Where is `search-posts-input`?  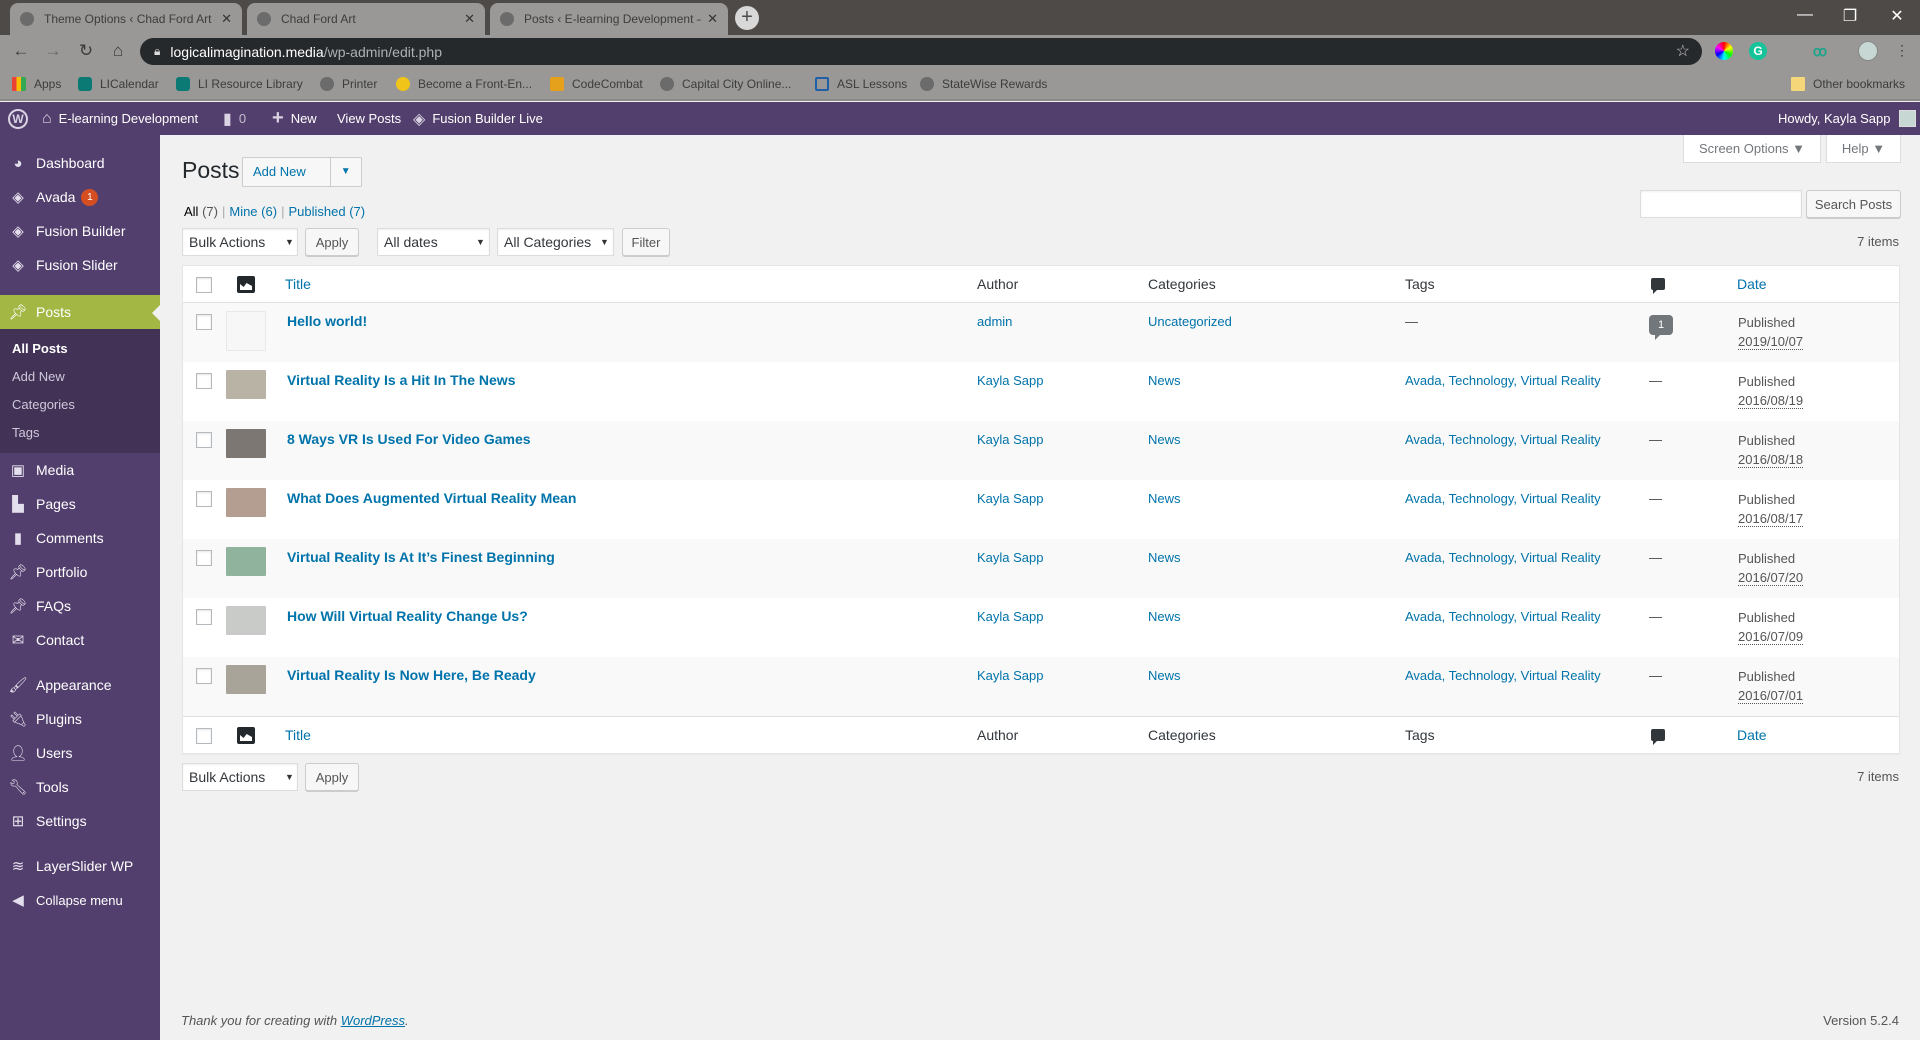 search-posts-input is located at coordinates (1721, 204).